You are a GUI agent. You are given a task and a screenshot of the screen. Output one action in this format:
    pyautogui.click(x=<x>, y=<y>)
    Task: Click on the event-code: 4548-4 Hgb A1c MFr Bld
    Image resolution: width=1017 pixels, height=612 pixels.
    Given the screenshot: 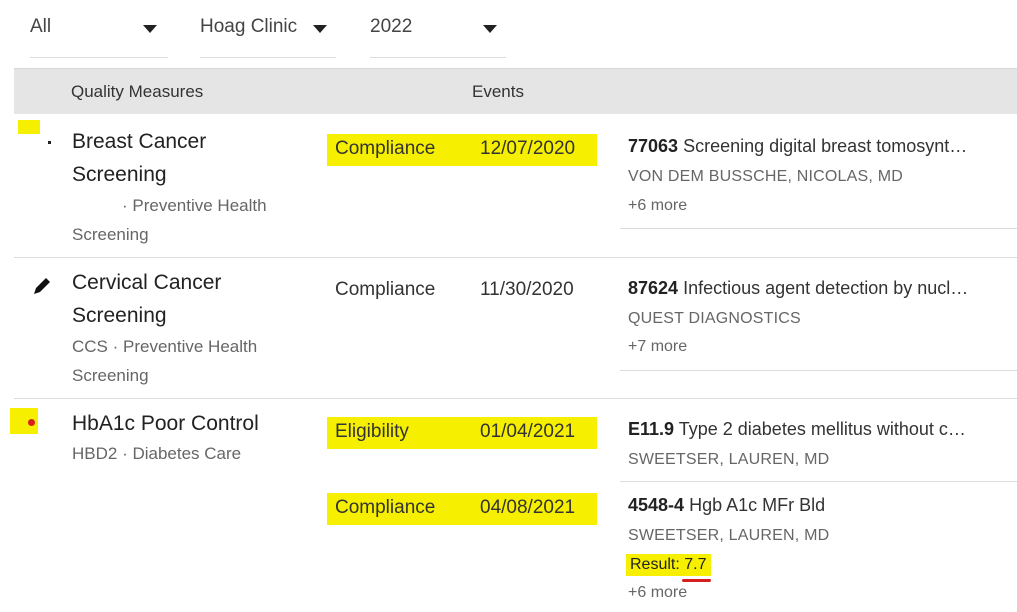 What is the action you would take?
    pyautogui.click(x=726, y=505)
    